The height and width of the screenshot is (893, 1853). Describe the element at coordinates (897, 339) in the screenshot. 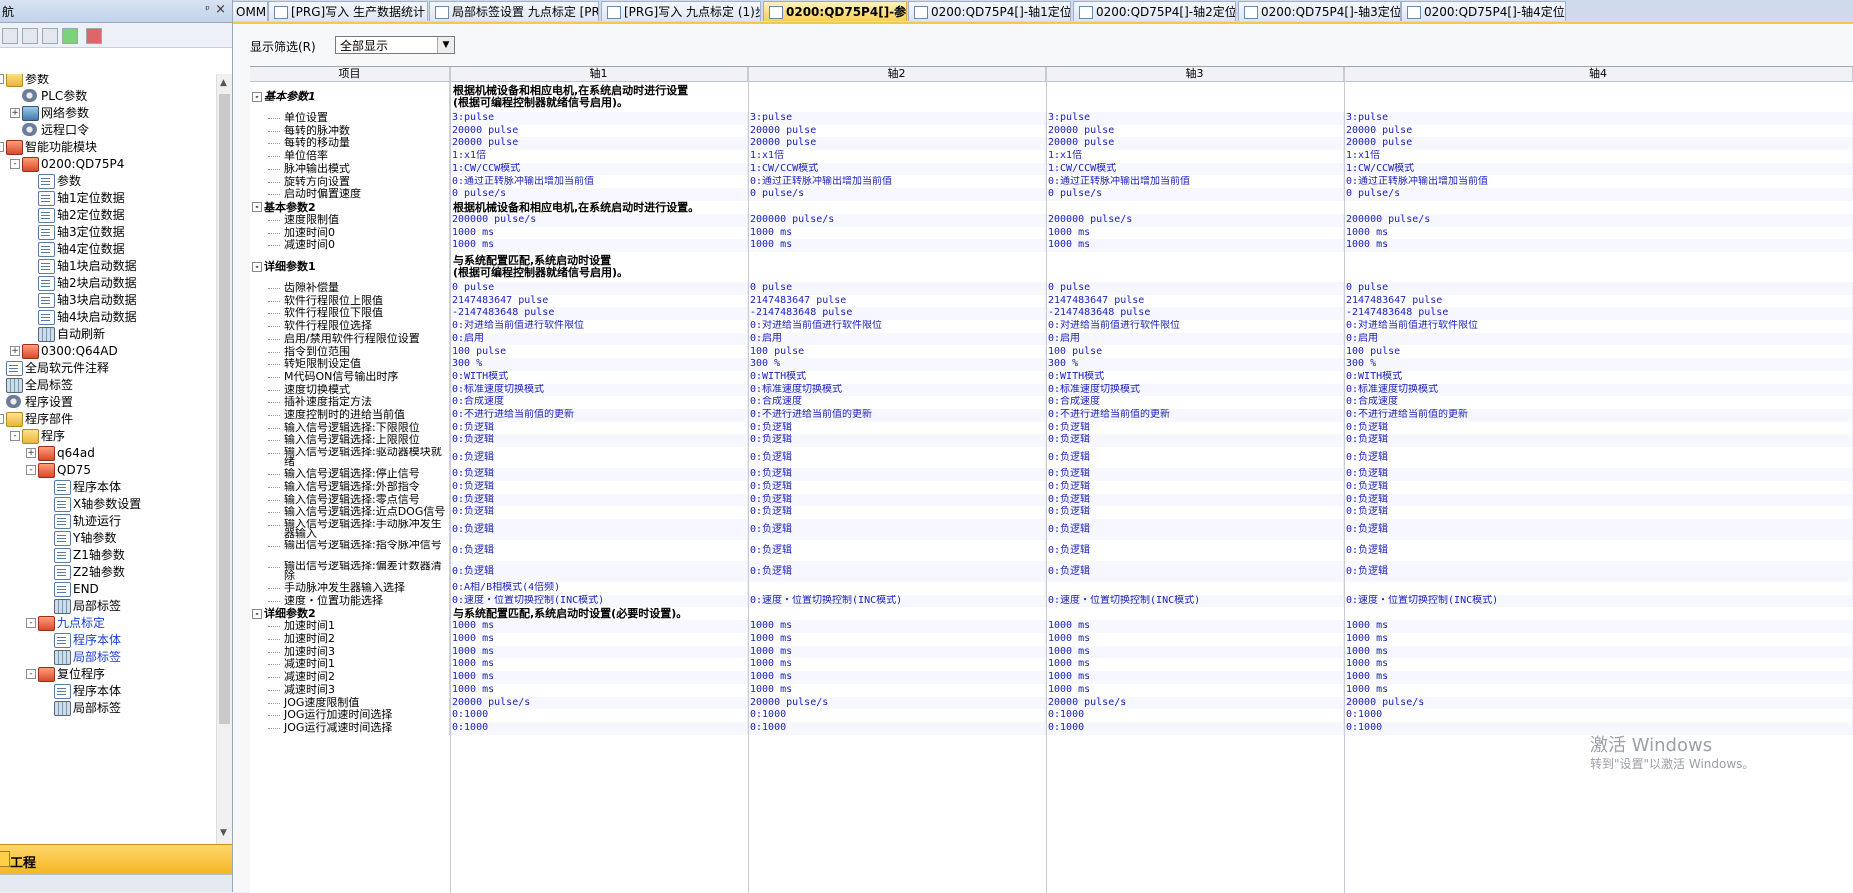

I see `value-cell-axis-2: 0:启用` at that location.